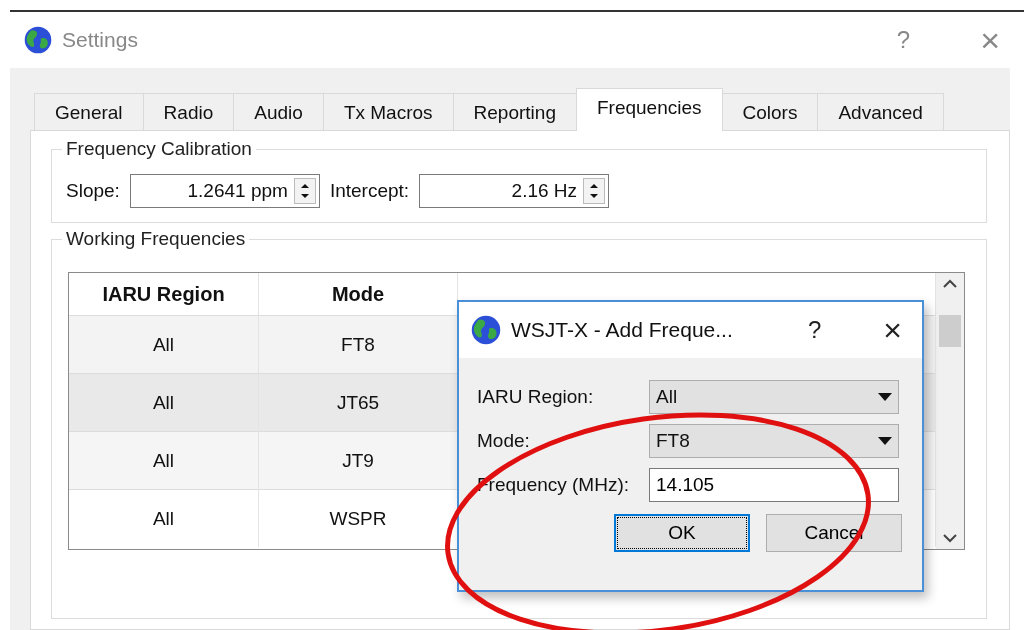  I want to click on field-label: Mode:, so click(504, 441).